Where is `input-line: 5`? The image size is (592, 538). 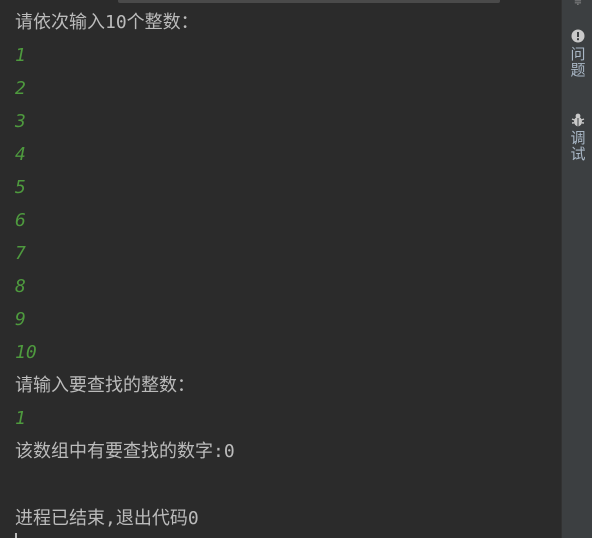 input-line: 5 is located at coordinates (20, 187).